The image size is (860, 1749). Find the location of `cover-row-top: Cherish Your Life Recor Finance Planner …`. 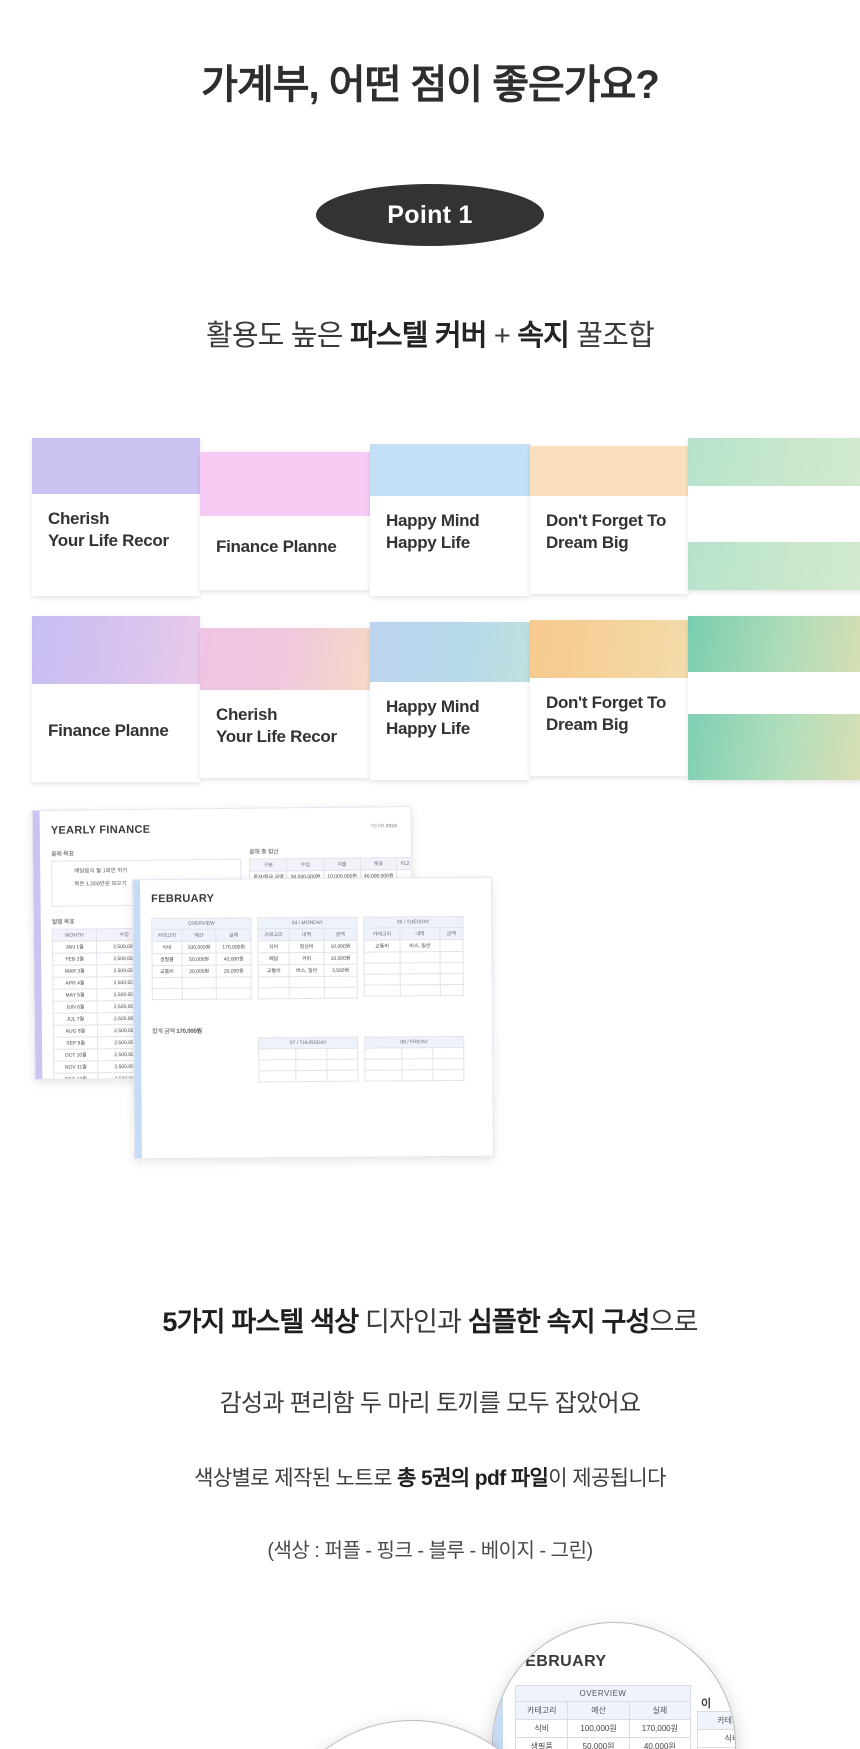

cover-row-top: Cherish Your Life Recor Finance Planner … is located at coordinates (446, 517).